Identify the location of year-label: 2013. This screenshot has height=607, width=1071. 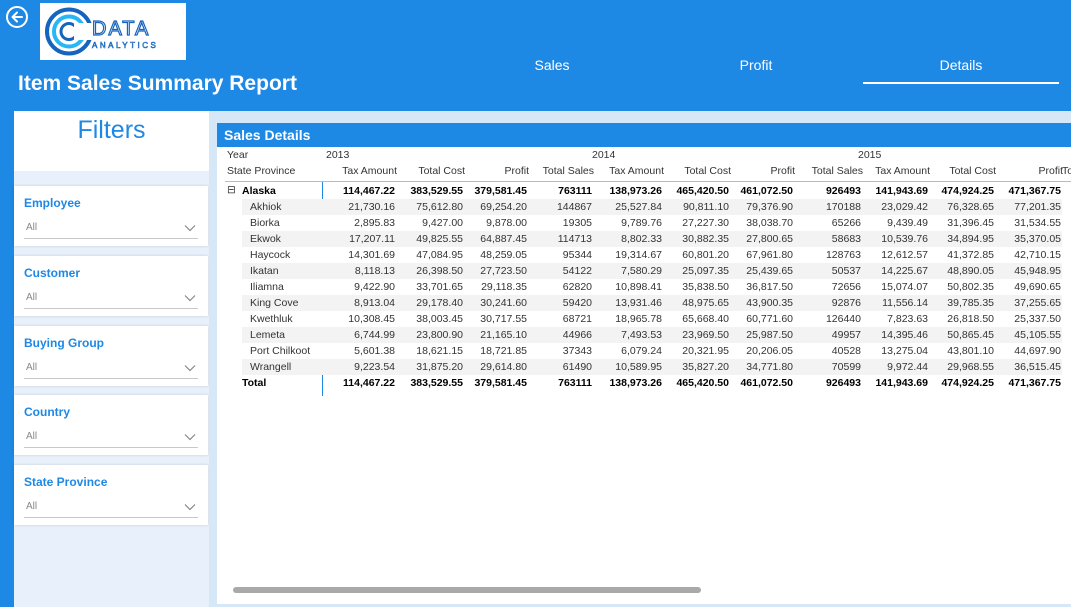
(338, 155).